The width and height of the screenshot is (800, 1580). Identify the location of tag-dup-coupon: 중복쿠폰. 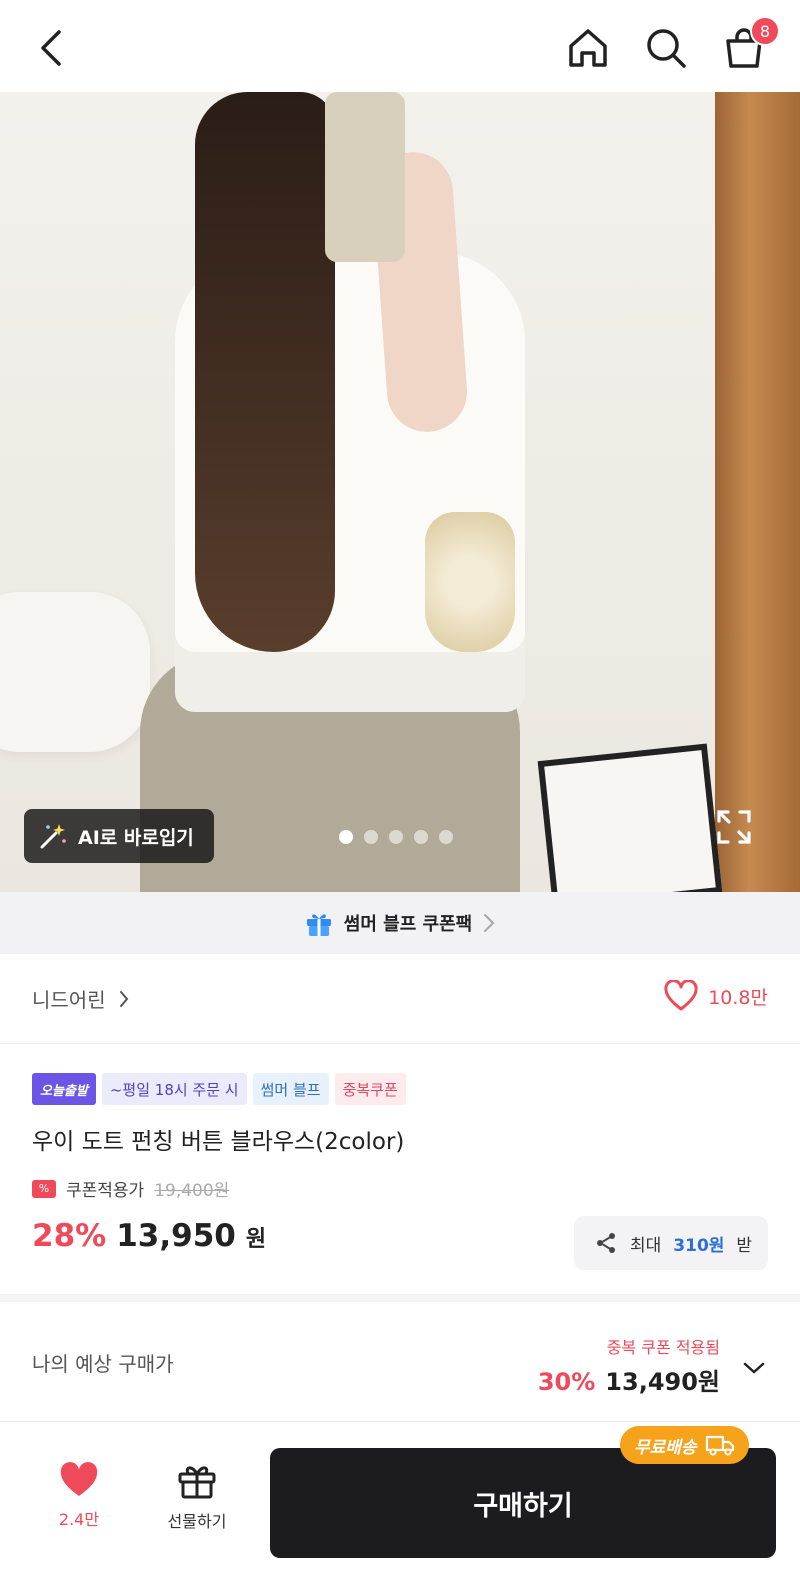
(370, 1089).